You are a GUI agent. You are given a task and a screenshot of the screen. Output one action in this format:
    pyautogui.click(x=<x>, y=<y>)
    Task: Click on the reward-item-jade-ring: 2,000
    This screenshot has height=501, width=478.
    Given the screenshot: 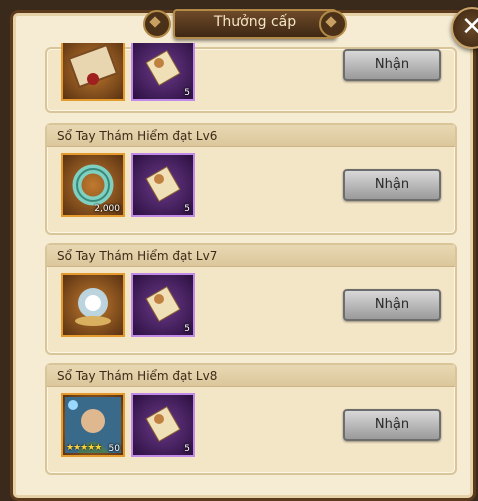 What is the action you would take?
    pyautogui.click(x=93, y=185)
    